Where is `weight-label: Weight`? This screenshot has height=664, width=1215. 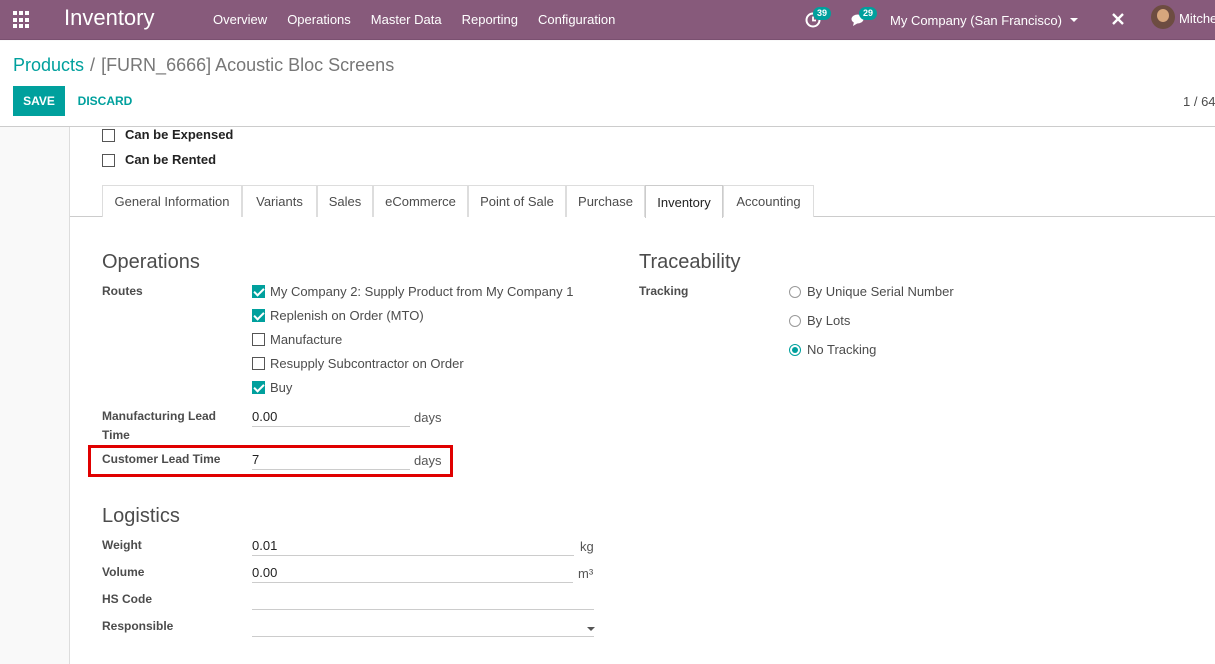
weight-label: Weight is located at coordinates (122, 545).